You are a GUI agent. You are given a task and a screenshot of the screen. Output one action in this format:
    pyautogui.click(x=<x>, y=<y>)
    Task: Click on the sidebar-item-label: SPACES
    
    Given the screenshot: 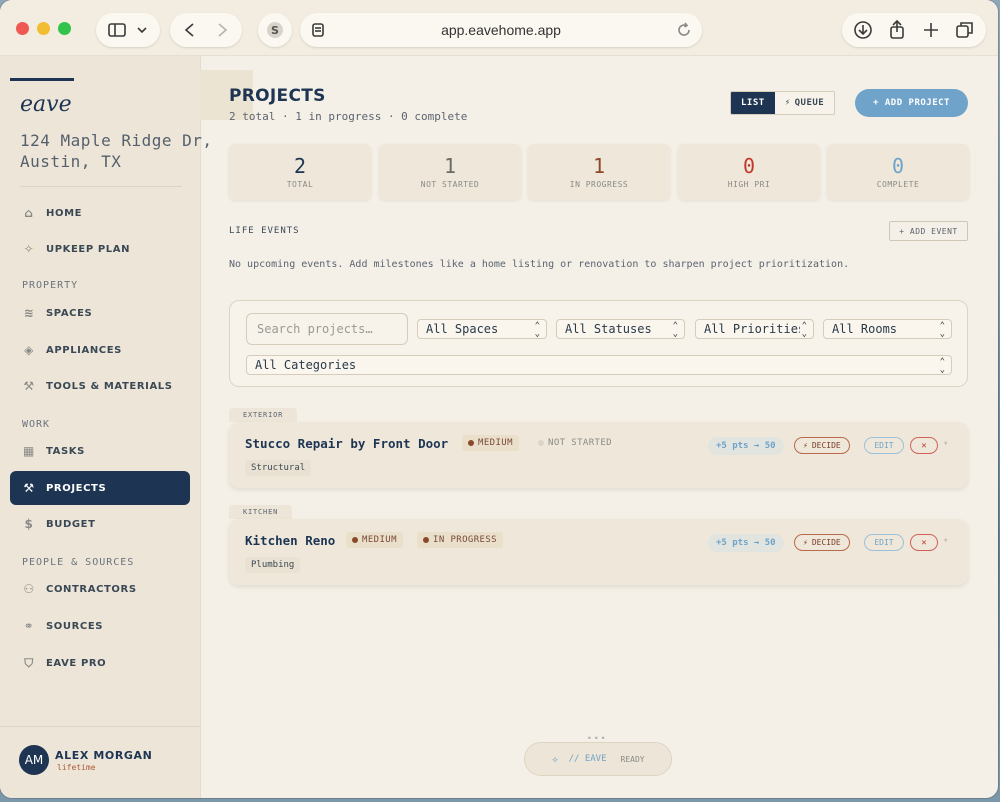 What is the action you would take?
    pyautogui.click(x=69, y=313)
    